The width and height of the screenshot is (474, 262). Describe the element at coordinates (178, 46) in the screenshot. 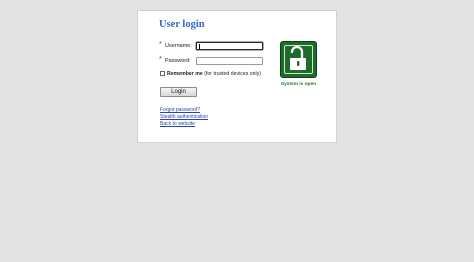

I see `username-label: Username:` at that location.